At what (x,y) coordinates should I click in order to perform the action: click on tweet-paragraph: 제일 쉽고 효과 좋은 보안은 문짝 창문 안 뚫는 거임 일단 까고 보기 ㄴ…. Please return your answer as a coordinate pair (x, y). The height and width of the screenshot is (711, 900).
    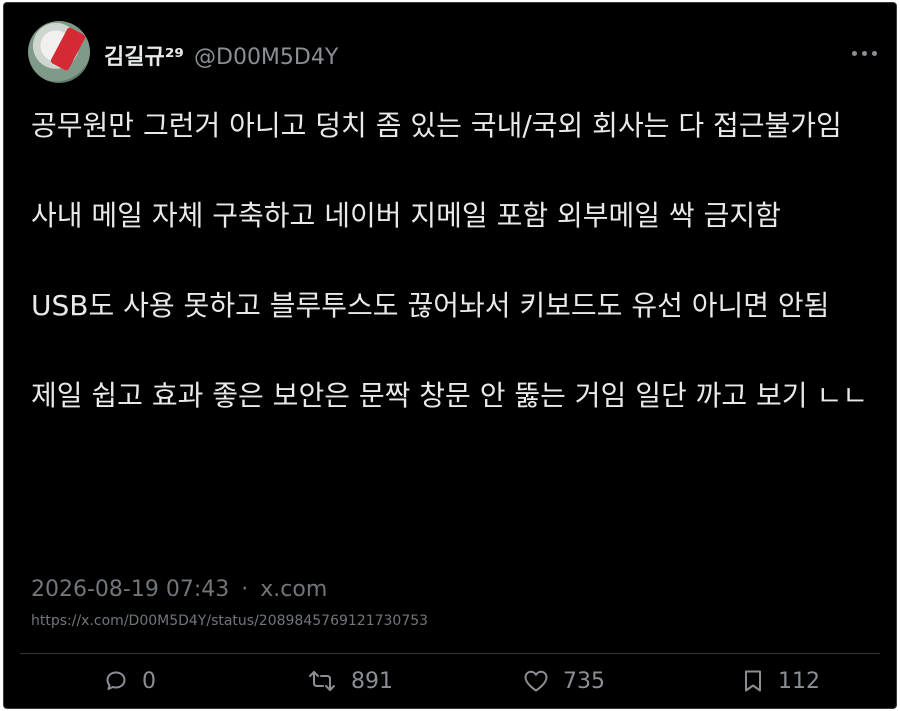
    Looking at the image, I should click on (449, 395).